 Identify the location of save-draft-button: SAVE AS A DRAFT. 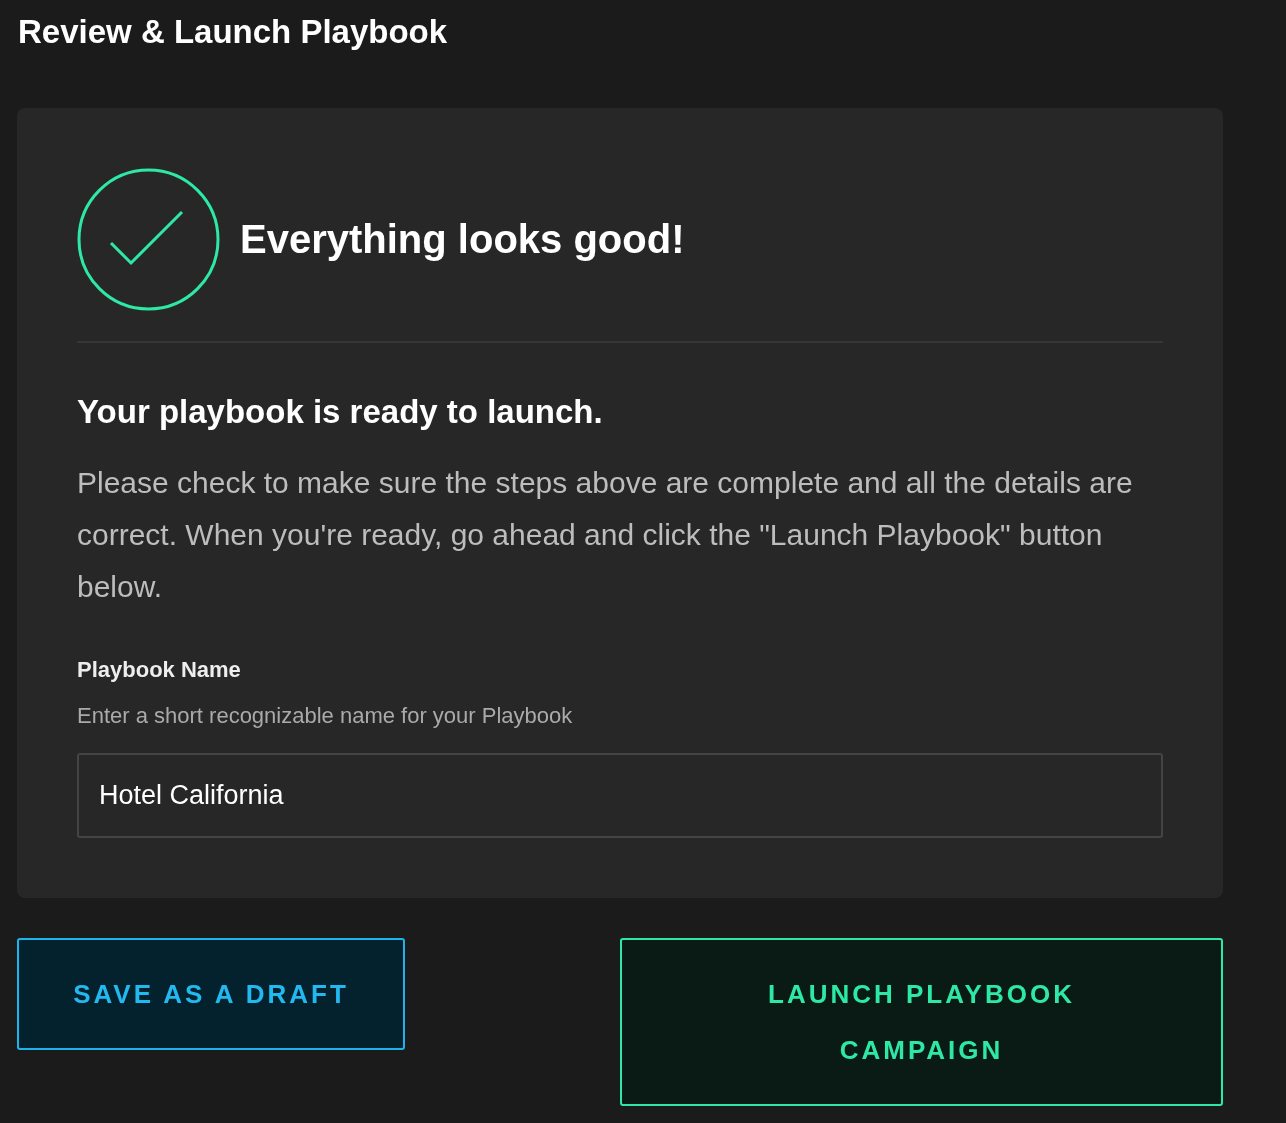
(211, 994).